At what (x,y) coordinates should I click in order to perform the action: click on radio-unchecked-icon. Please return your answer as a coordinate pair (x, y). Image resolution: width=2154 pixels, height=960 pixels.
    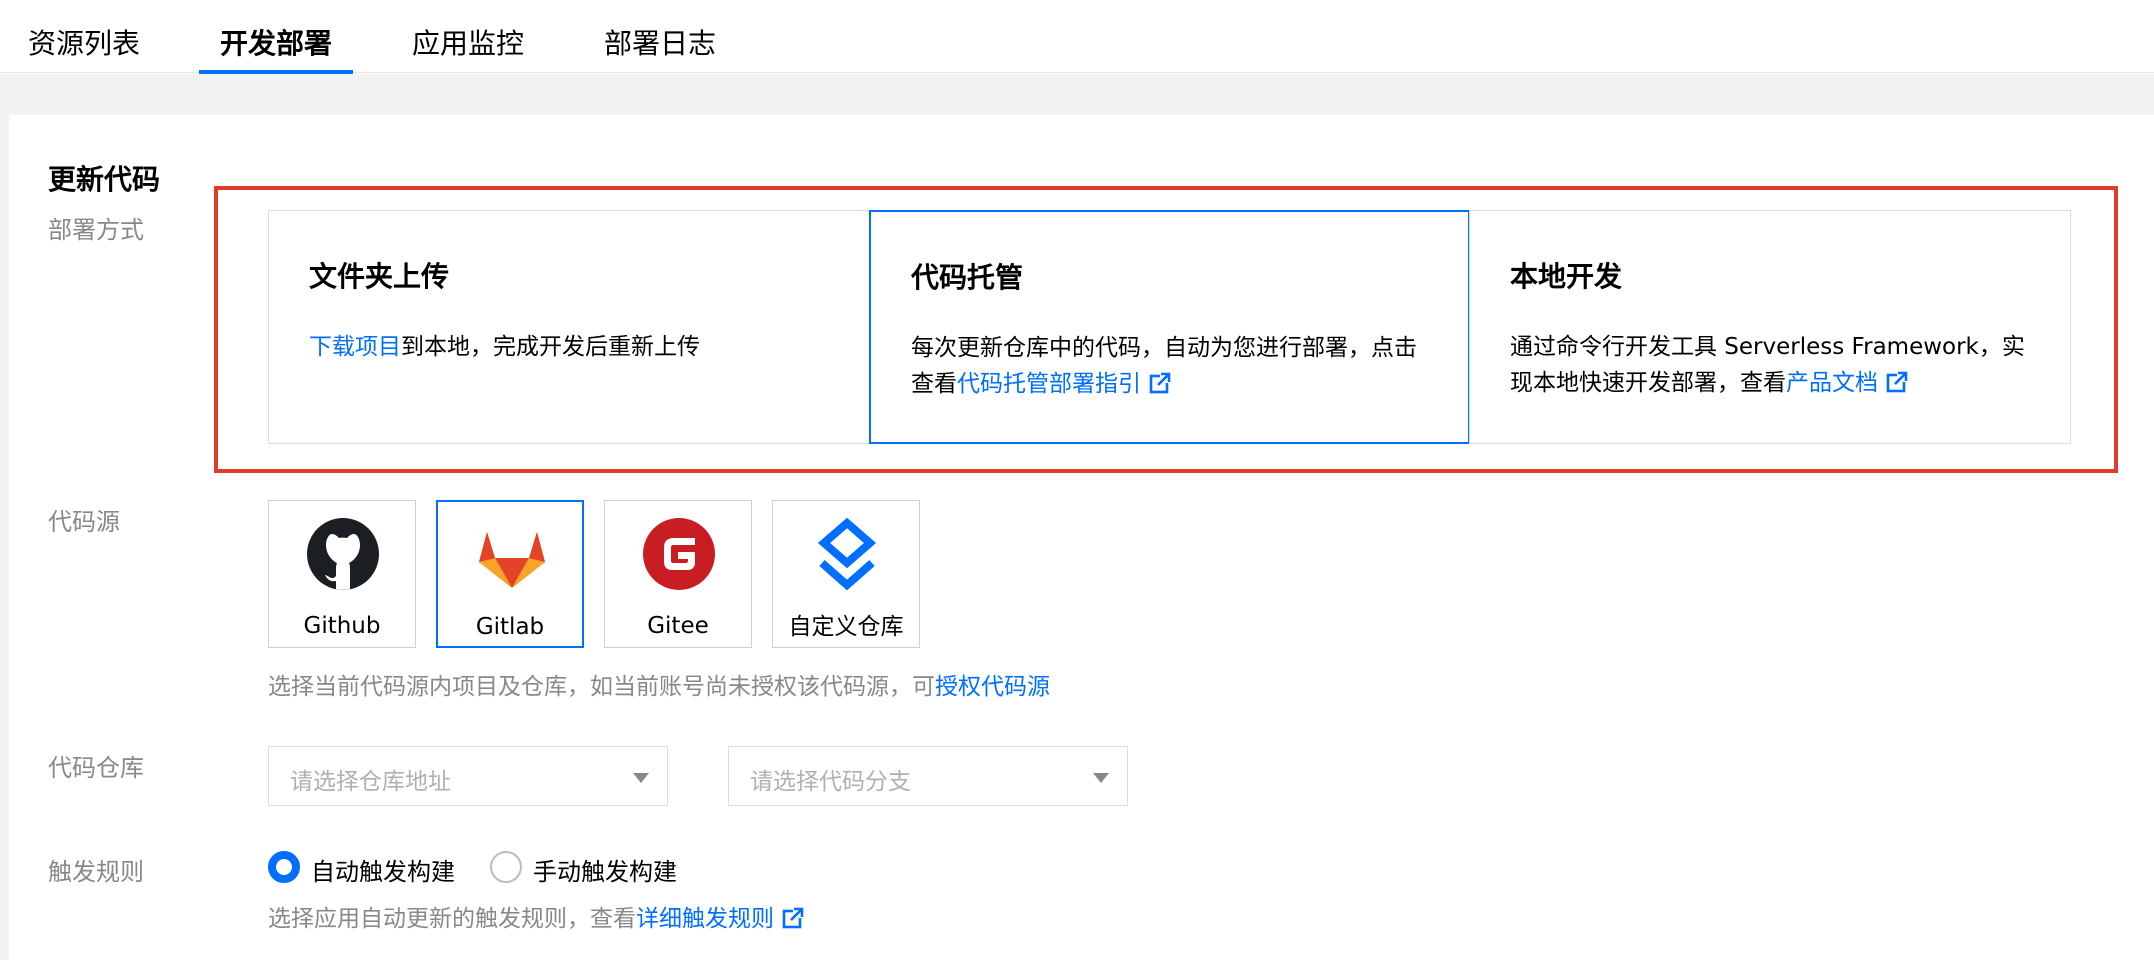
    Looking at the image, I should click on (506, 867).